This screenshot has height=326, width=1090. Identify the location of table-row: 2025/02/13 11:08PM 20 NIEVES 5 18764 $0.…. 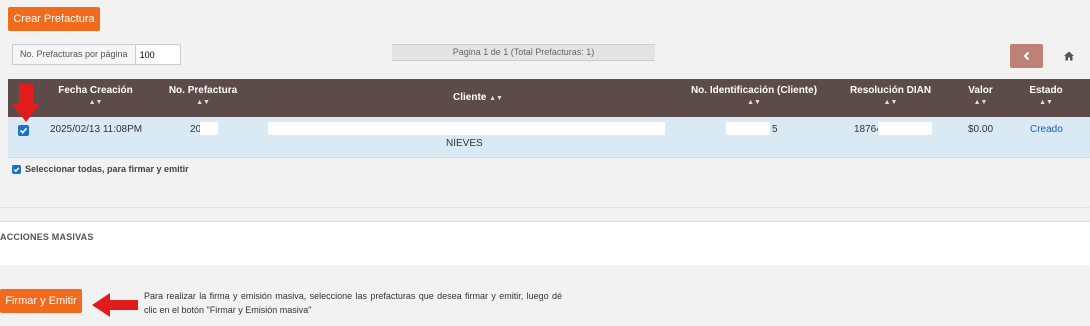
(549, 137).